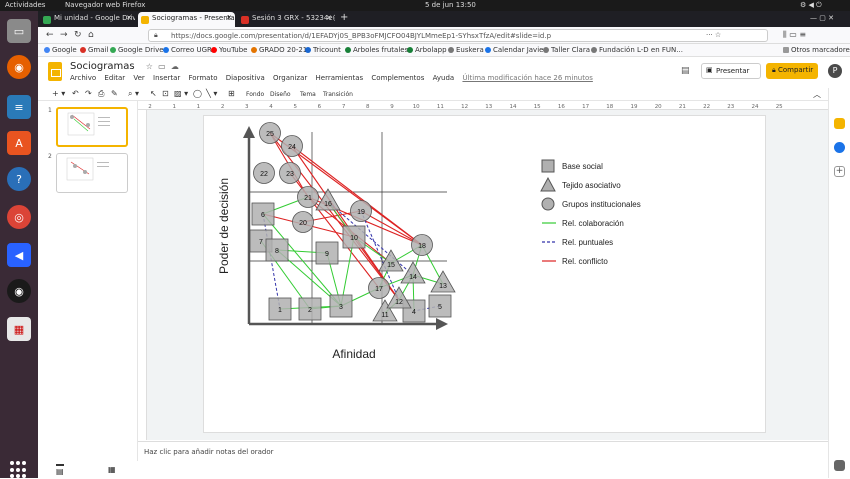 The height and width of the screenshot is (479, 850). Describe the element at coordinates (114, 78) in the screenshot. I see `menu-editar: Editar` at that location.